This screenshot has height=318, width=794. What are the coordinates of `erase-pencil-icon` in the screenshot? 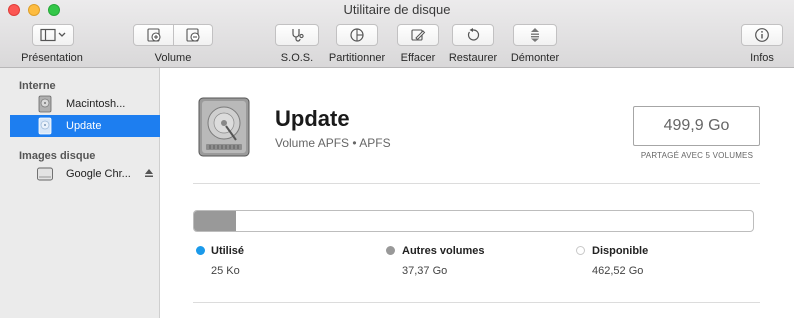 It's located at (418, 35).